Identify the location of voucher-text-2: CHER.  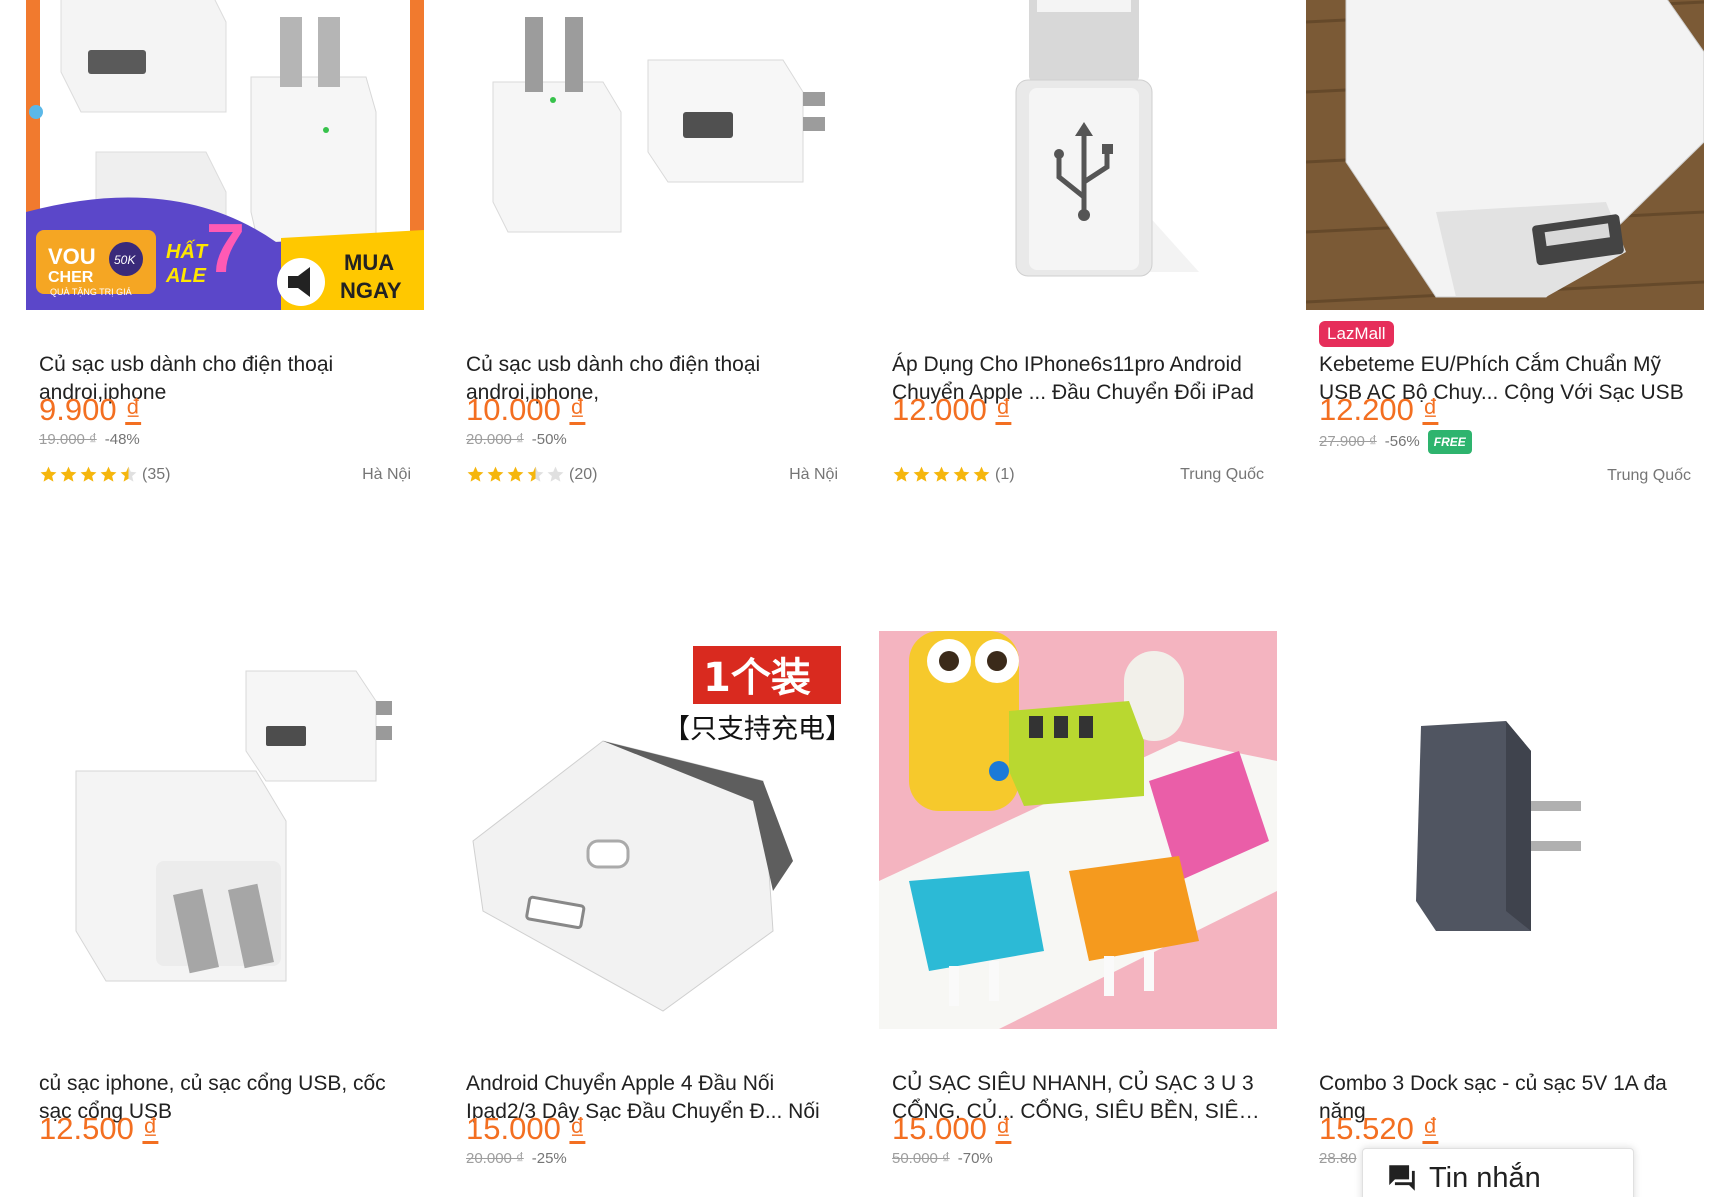
(71, 277).